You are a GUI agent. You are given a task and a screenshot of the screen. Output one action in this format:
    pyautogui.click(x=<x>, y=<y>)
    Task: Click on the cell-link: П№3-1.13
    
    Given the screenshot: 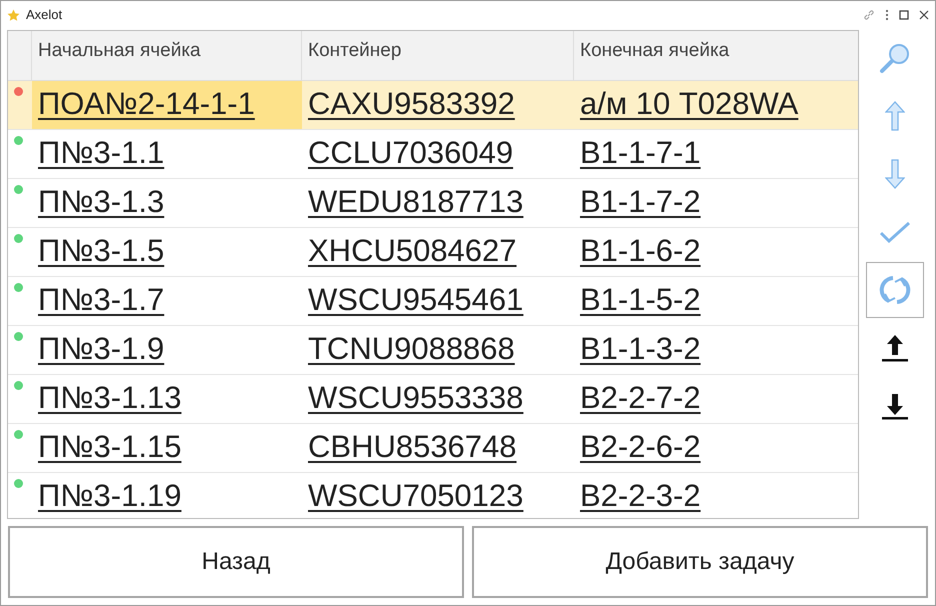 What is the action you would take?
    pyautogui.click(x=110, y=397)
    